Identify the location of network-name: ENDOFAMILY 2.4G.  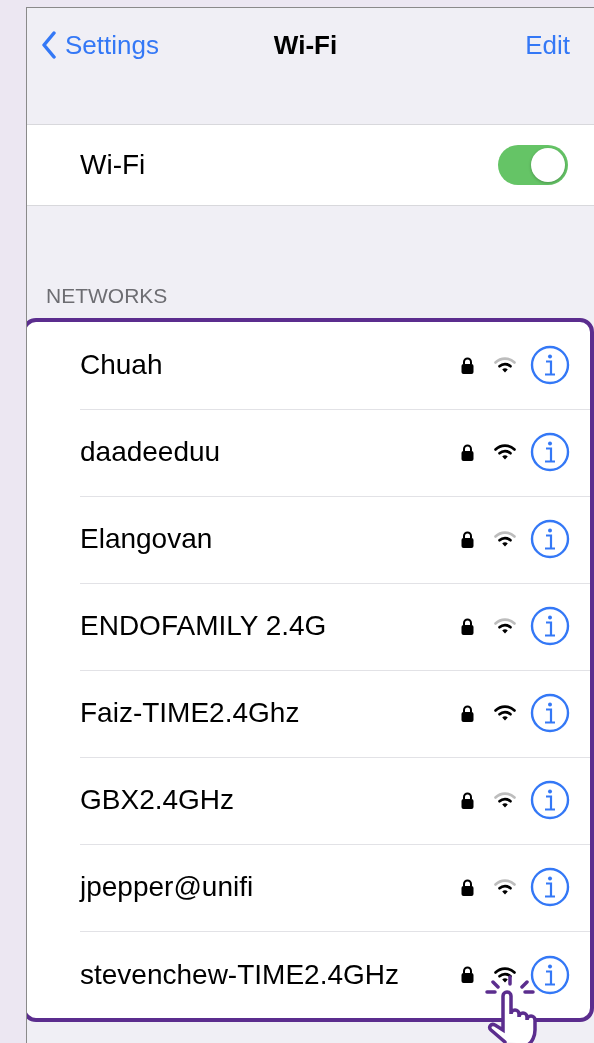
(270, 626).